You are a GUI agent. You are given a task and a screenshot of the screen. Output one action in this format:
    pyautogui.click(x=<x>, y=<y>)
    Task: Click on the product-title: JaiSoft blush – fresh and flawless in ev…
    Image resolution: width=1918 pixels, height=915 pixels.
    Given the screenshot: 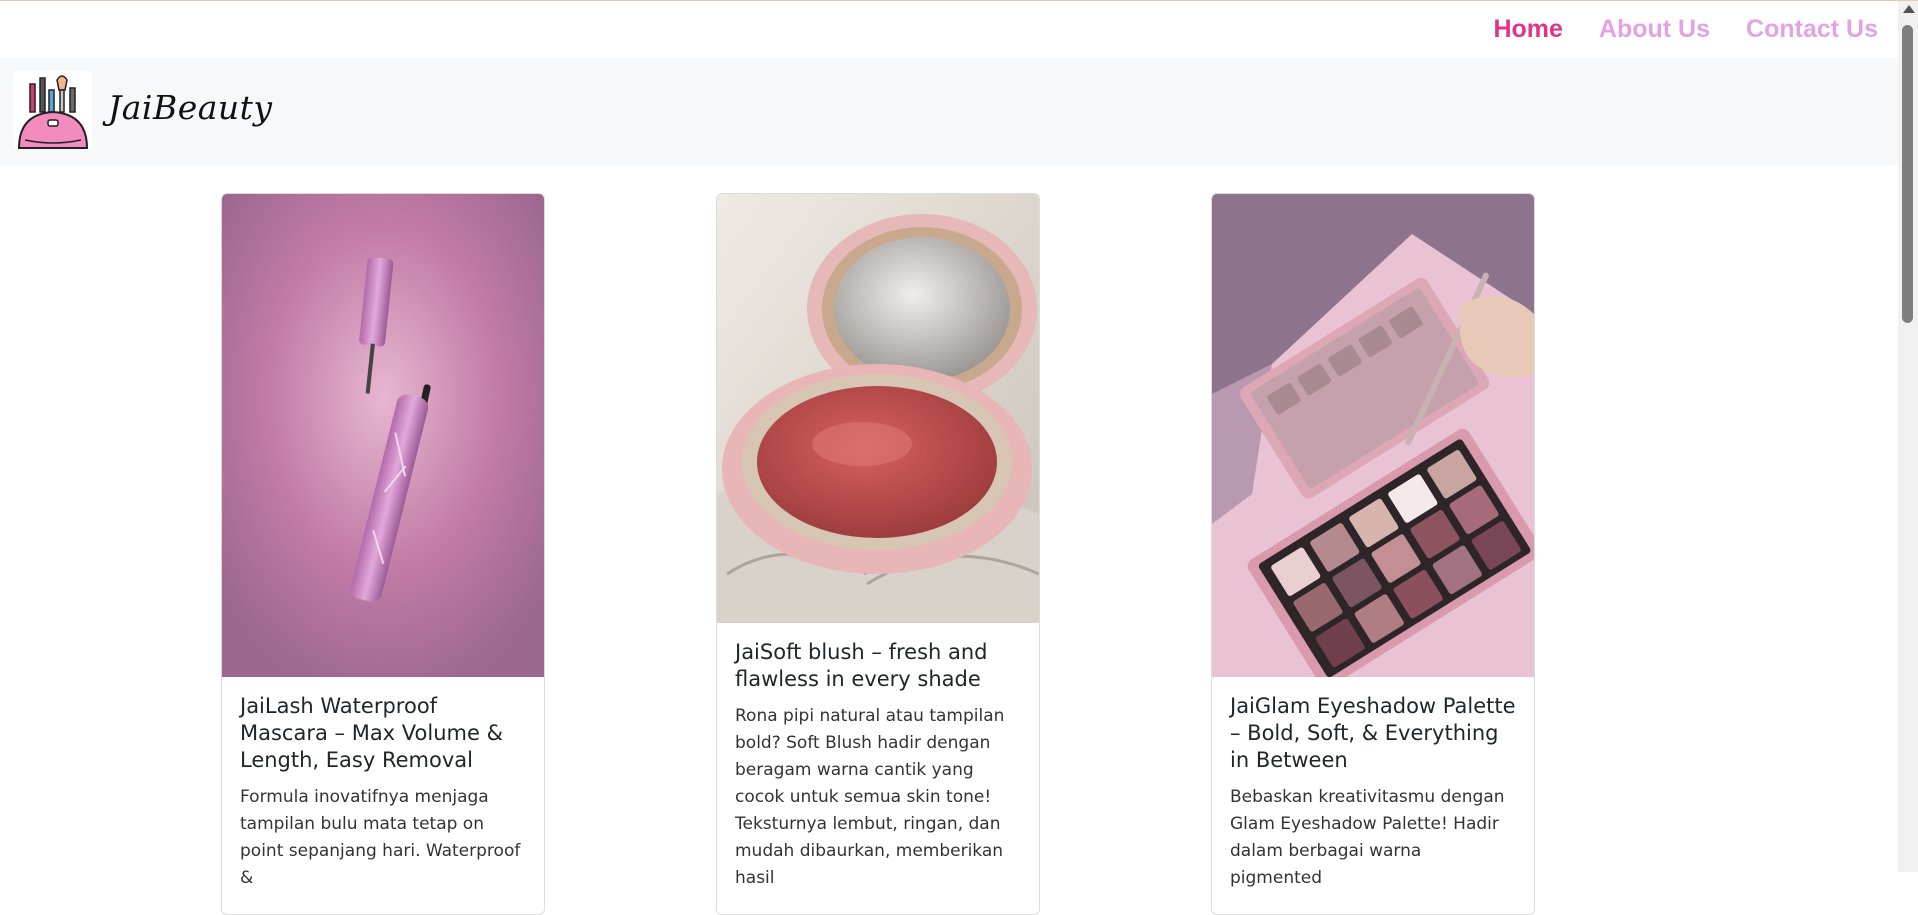 What is the action you would take?
    pyautogui.click(x=878, y=666)
    